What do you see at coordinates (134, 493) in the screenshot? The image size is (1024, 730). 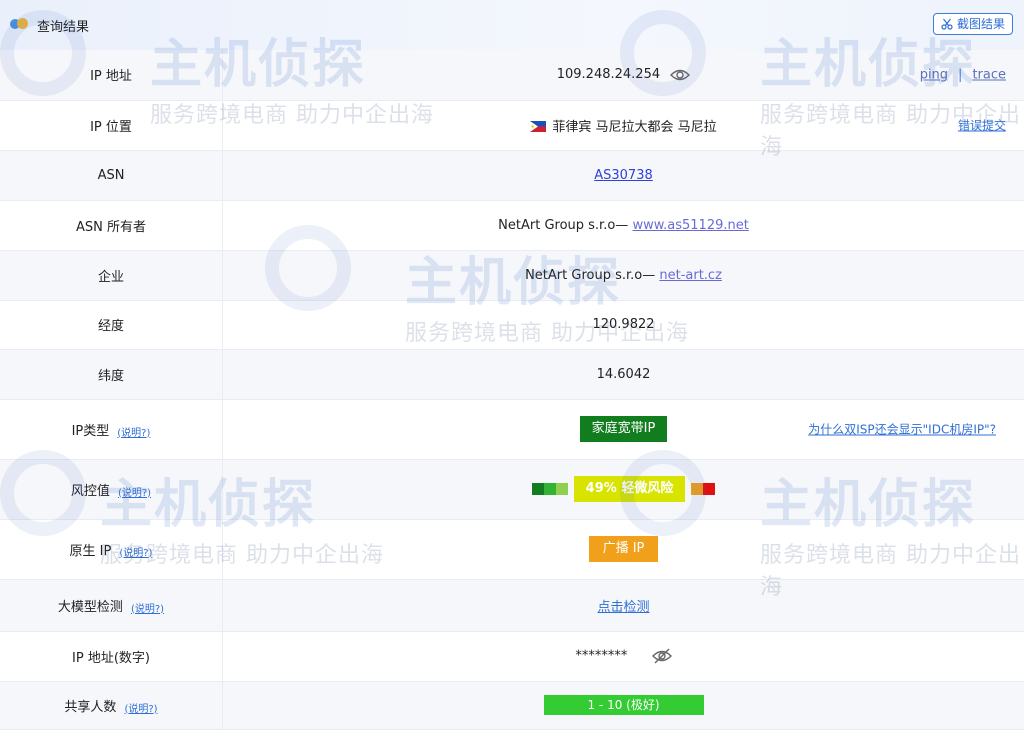 I see `risk-help-link: (说明?)` at bounding box center [134, 493].